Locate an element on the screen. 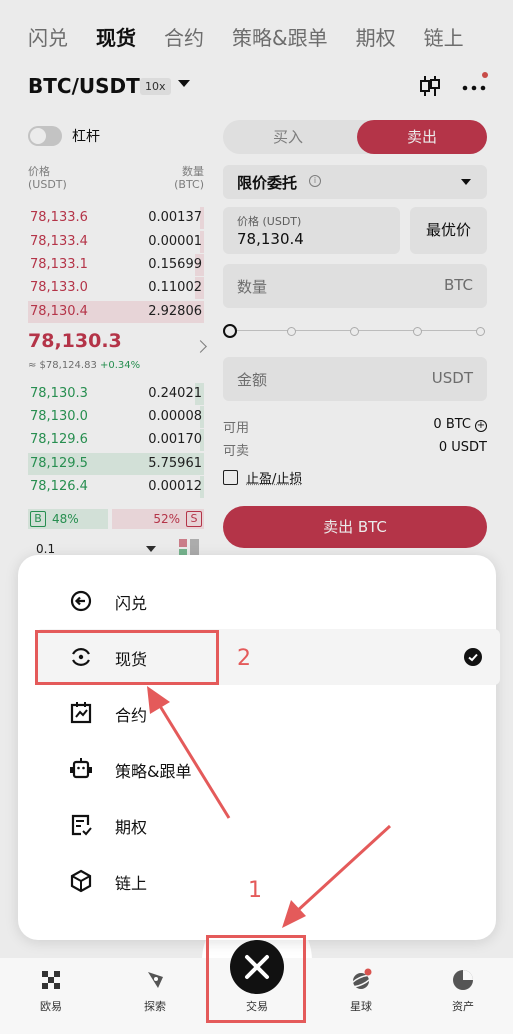 The image size is (513, 1034). strategy-bot-icon is located at coordinates (81, 768).